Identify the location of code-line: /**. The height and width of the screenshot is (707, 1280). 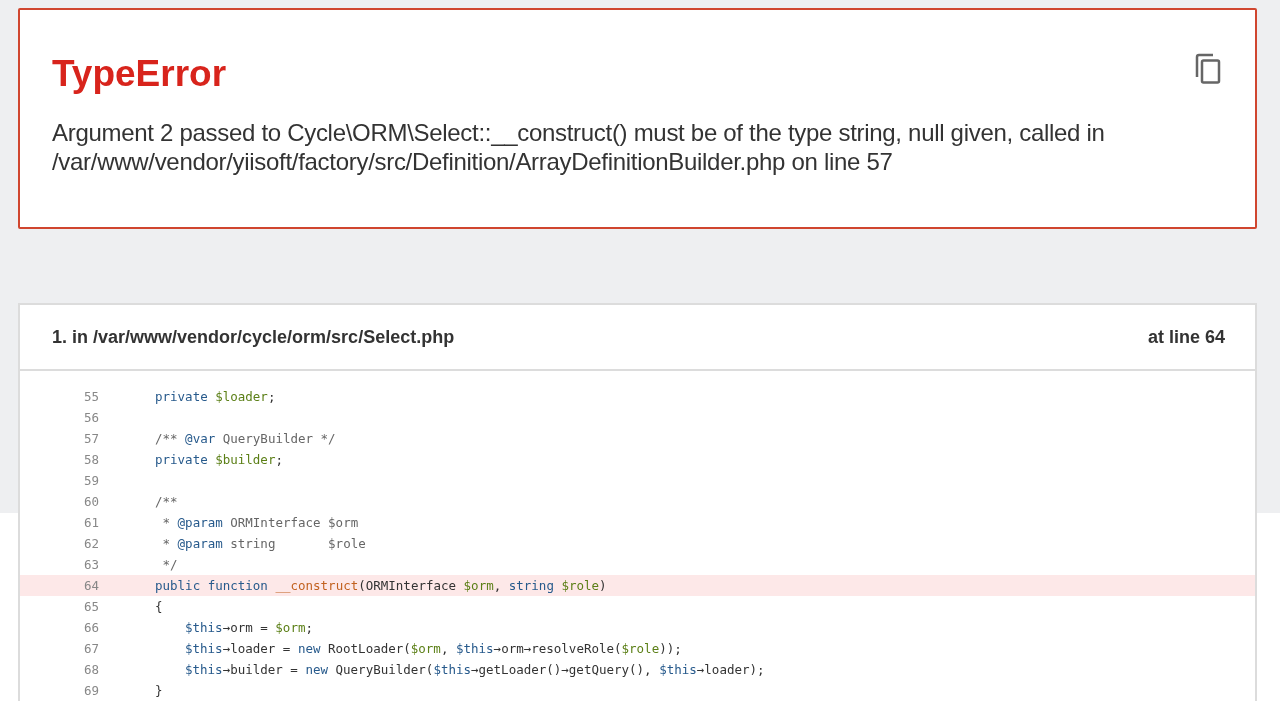
(166, 501).